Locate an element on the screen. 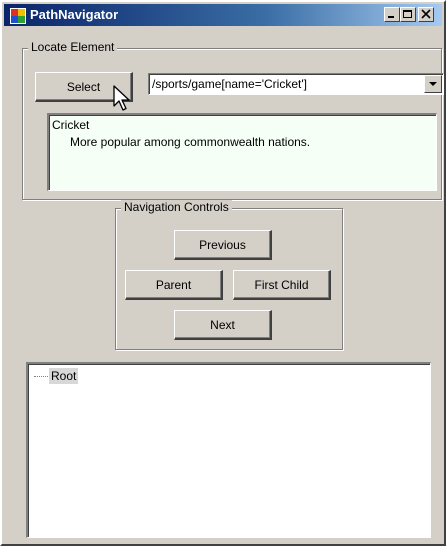 This screenshot has width=446, height=546. tree-connector is located at coordinates (41, 376).